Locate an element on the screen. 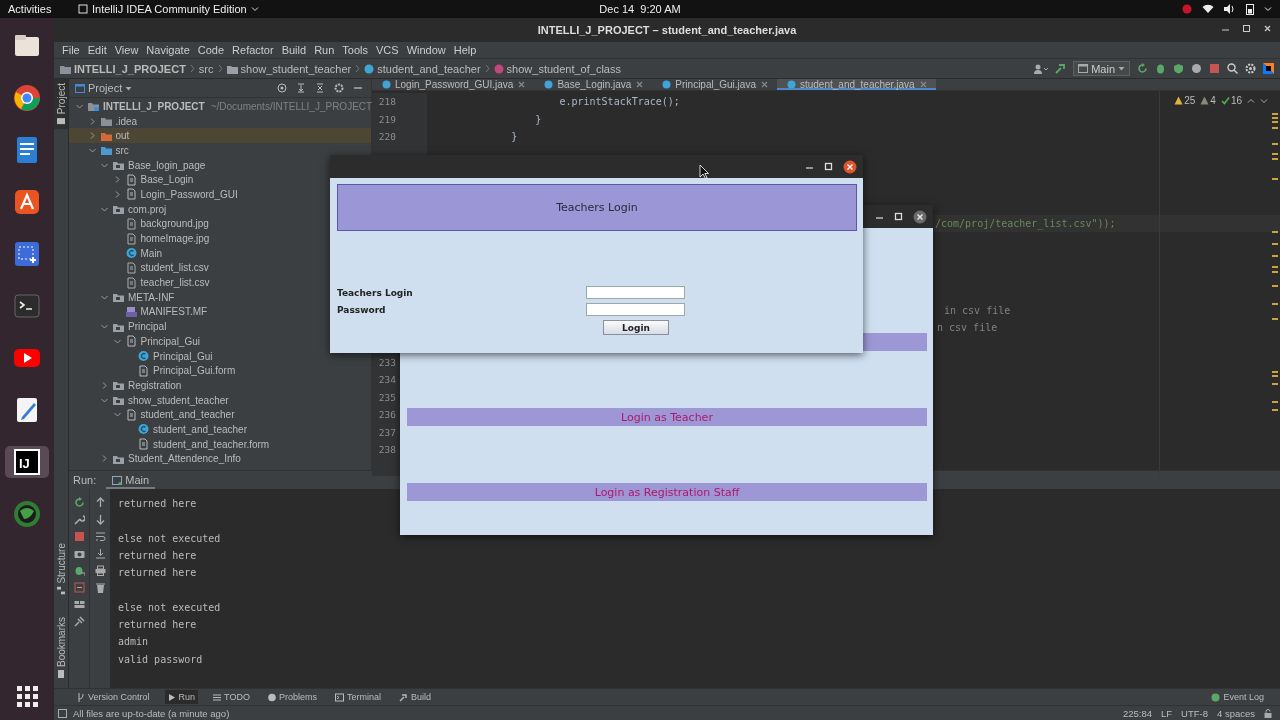 Image resolution: width=1280 pixels, height=720 pixels. editor-tab: Base_Login.java is located at coordinates (593, 84).